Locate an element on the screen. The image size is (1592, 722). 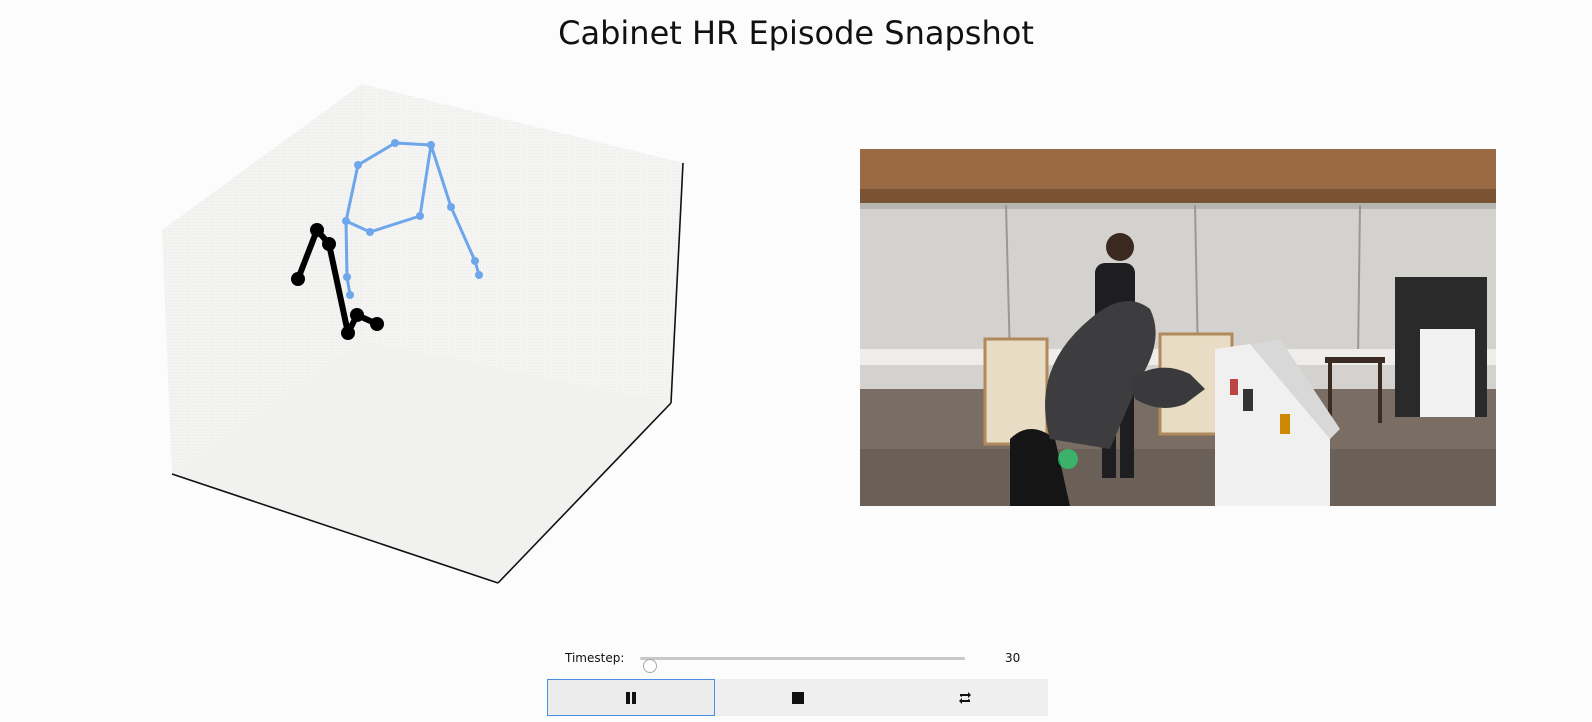
stop-button is located at coordinates (798, 697).